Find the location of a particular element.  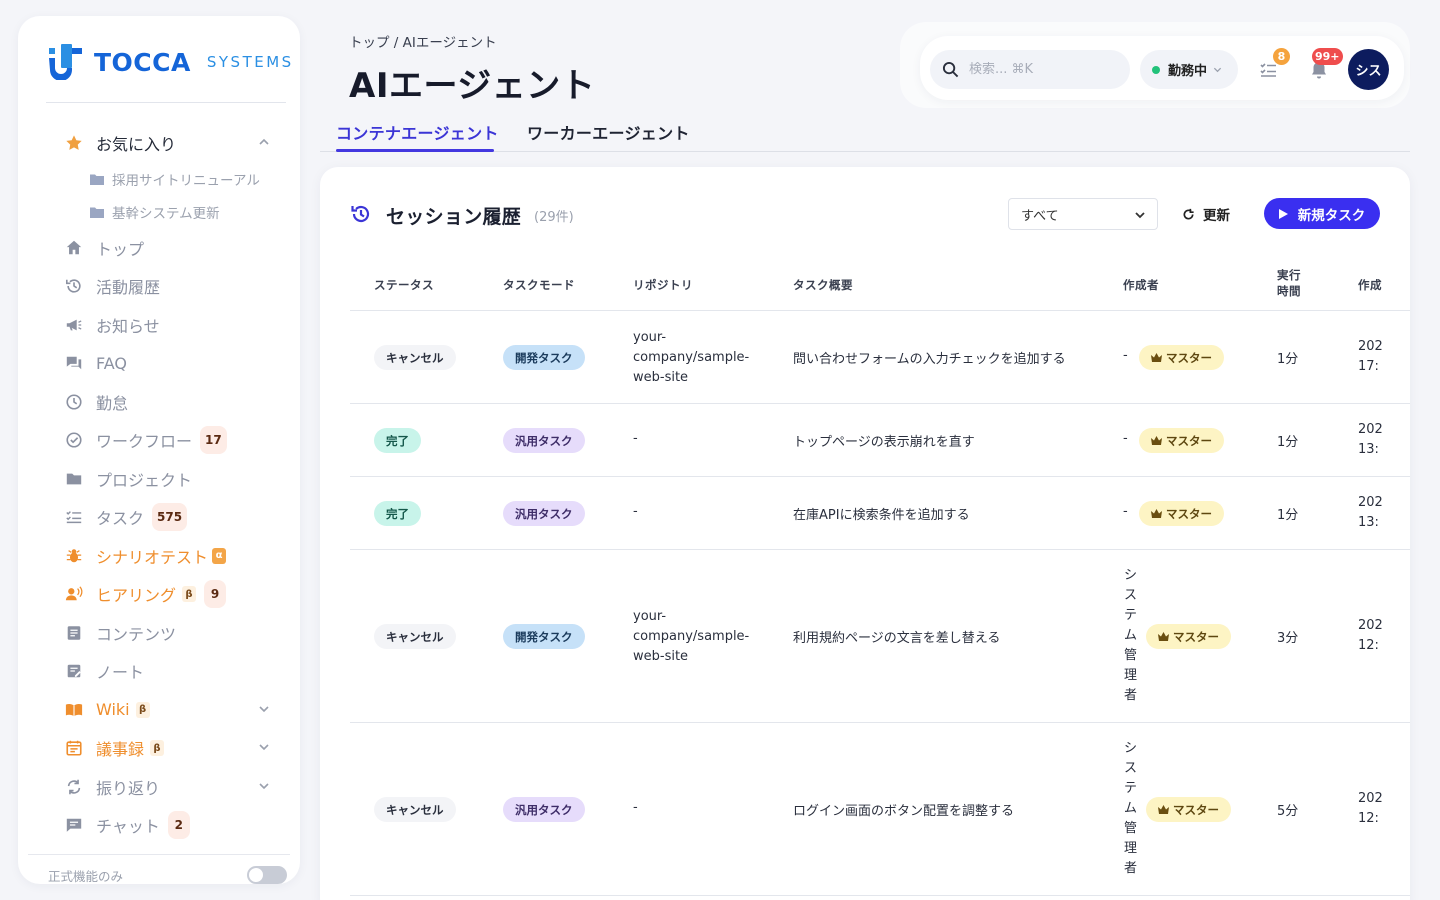

column-header-repo: リポジトリ is located at coordinates (663, 285).